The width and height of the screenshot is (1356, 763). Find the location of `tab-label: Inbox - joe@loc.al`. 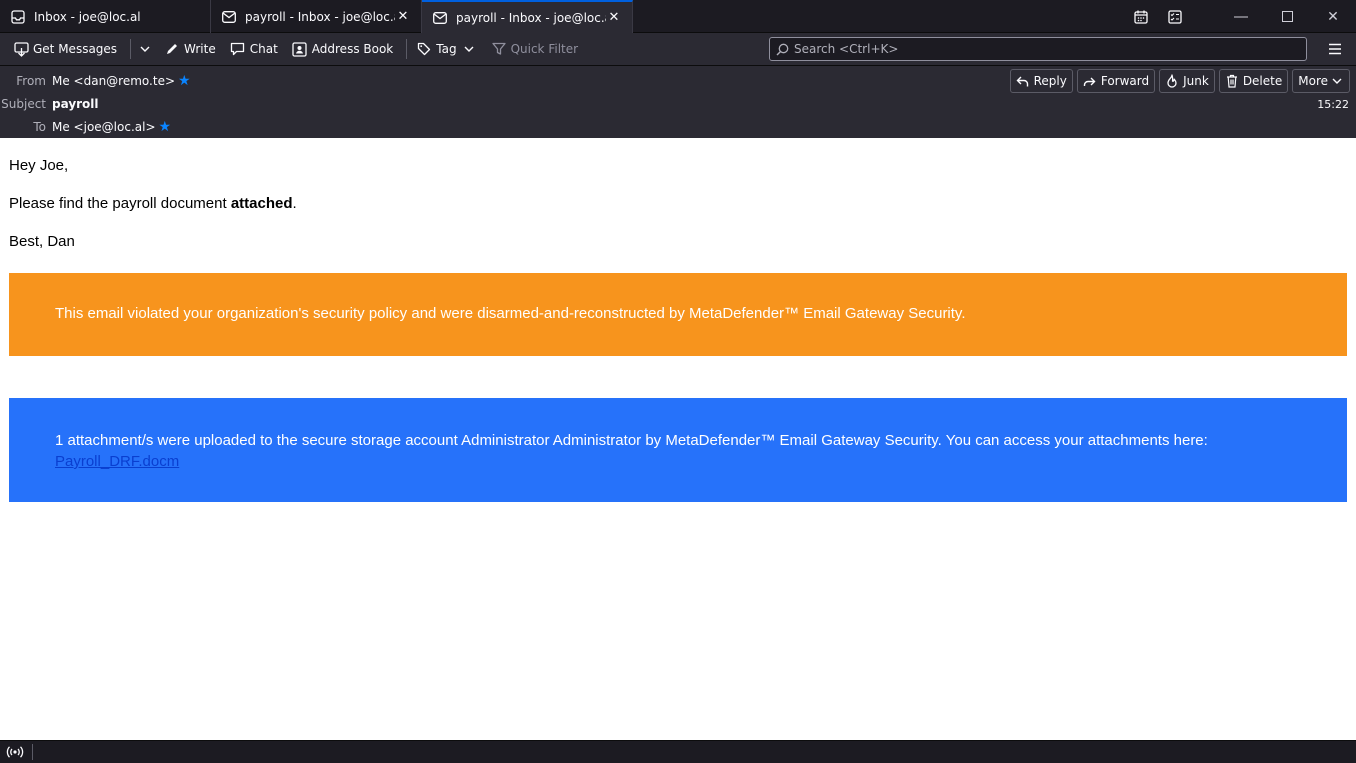

tab-label: Inbox - joe@loc.al is located at coordinates (87, 16).